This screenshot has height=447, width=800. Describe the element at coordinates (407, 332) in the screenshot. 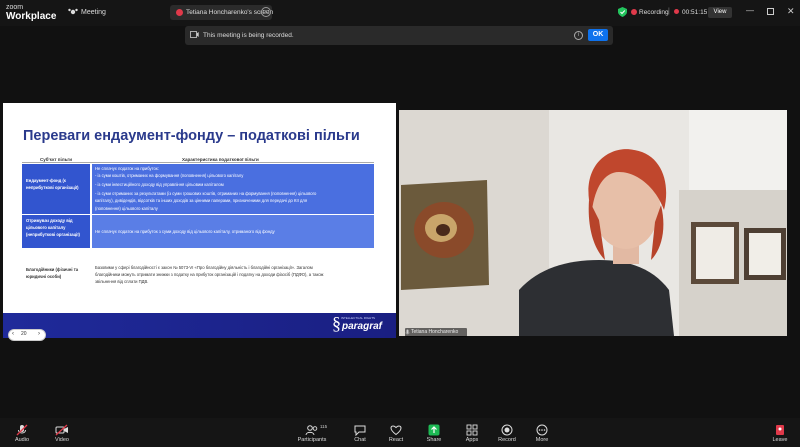

I see `participant-mic-icon` at that location.